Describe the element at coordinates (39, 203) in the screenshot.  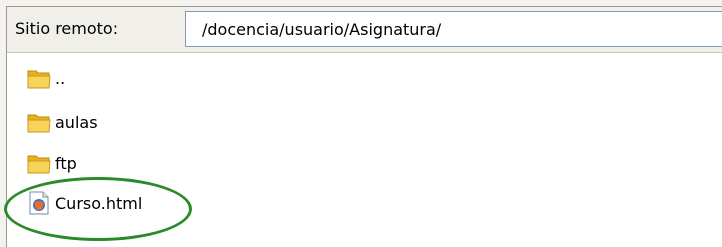
I see `html-file-icon` at that location.